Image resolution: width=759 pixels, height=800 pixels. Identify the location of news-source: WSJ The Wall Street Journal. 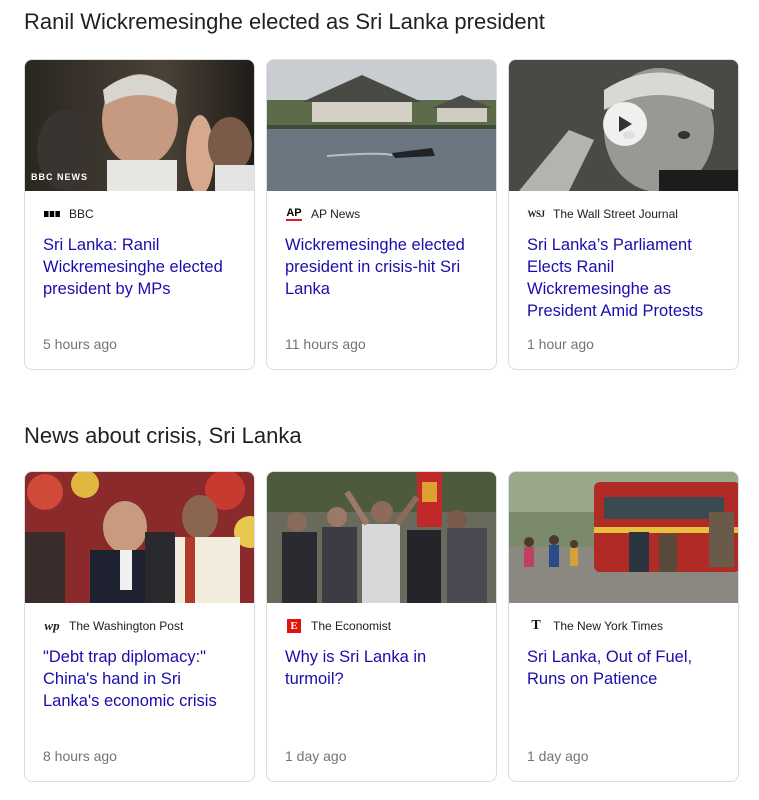
(602, 214).